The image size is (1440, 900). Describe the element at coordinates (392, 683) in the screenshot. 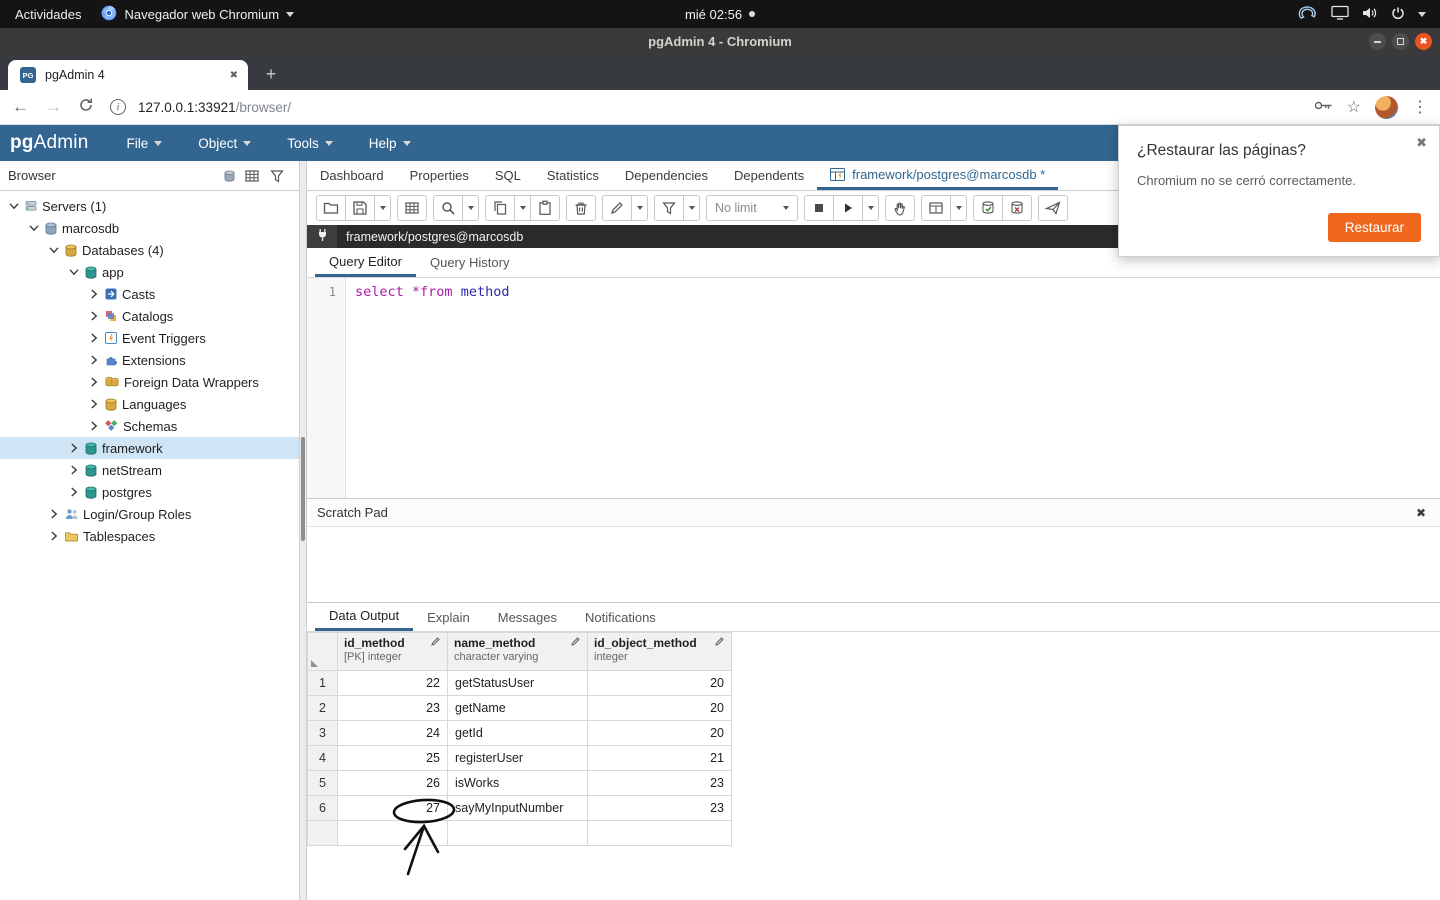

I see `cell-id-method: 22` at that location.